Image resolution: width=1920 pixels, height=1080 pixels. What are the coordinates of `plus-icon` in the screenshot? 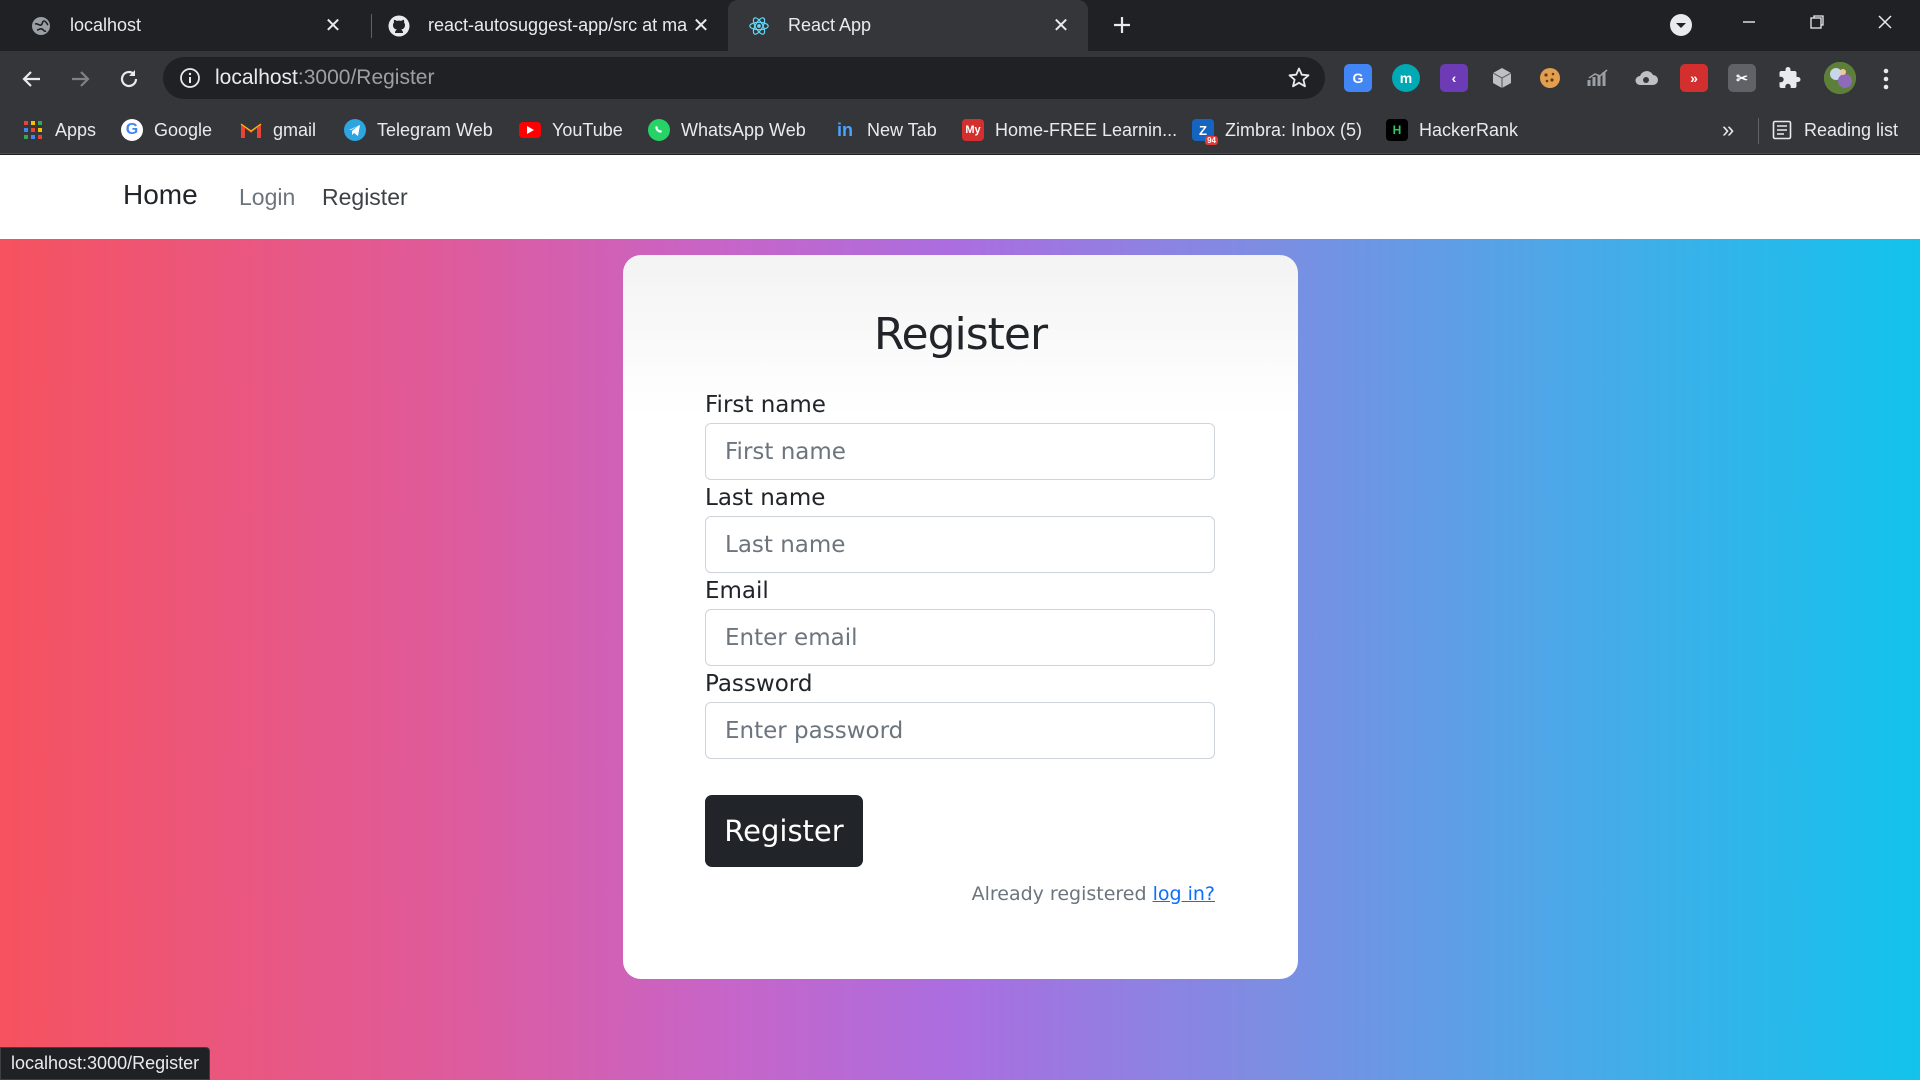 It's located at (1122, 25).